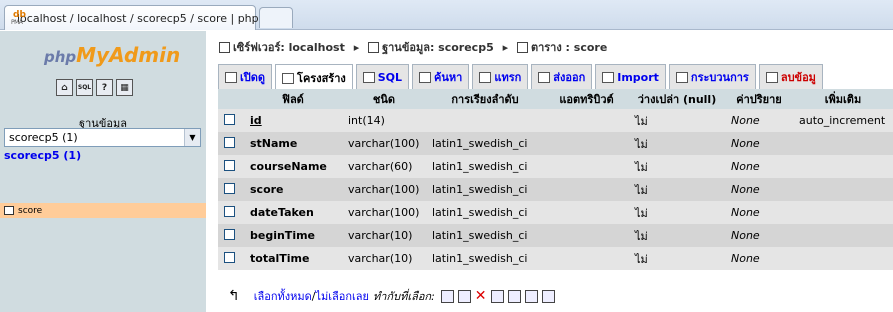 This screenshot has height=312, width=893. I want to click on logo-php: php, so click(60, 57).